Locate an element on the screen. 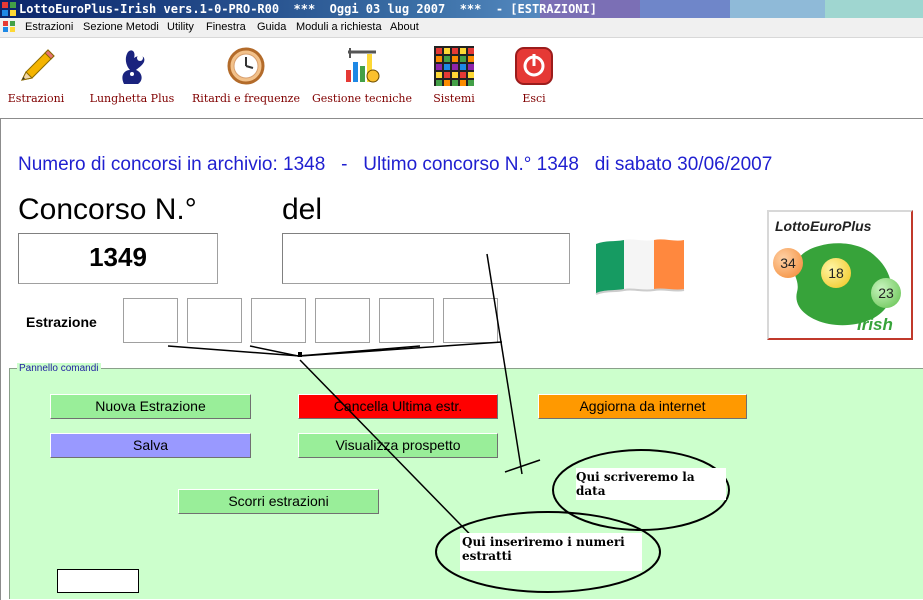 The image size is (923, 600). menu-guida: Guida is located at coordinates (271, 27).